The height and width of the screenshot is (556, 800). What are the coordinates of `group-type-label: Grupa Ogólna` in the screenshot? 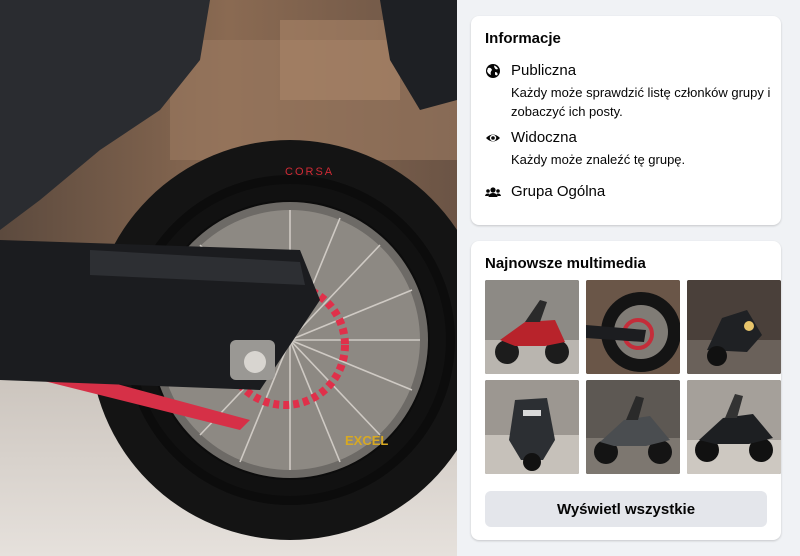 It's located at (558, 191).